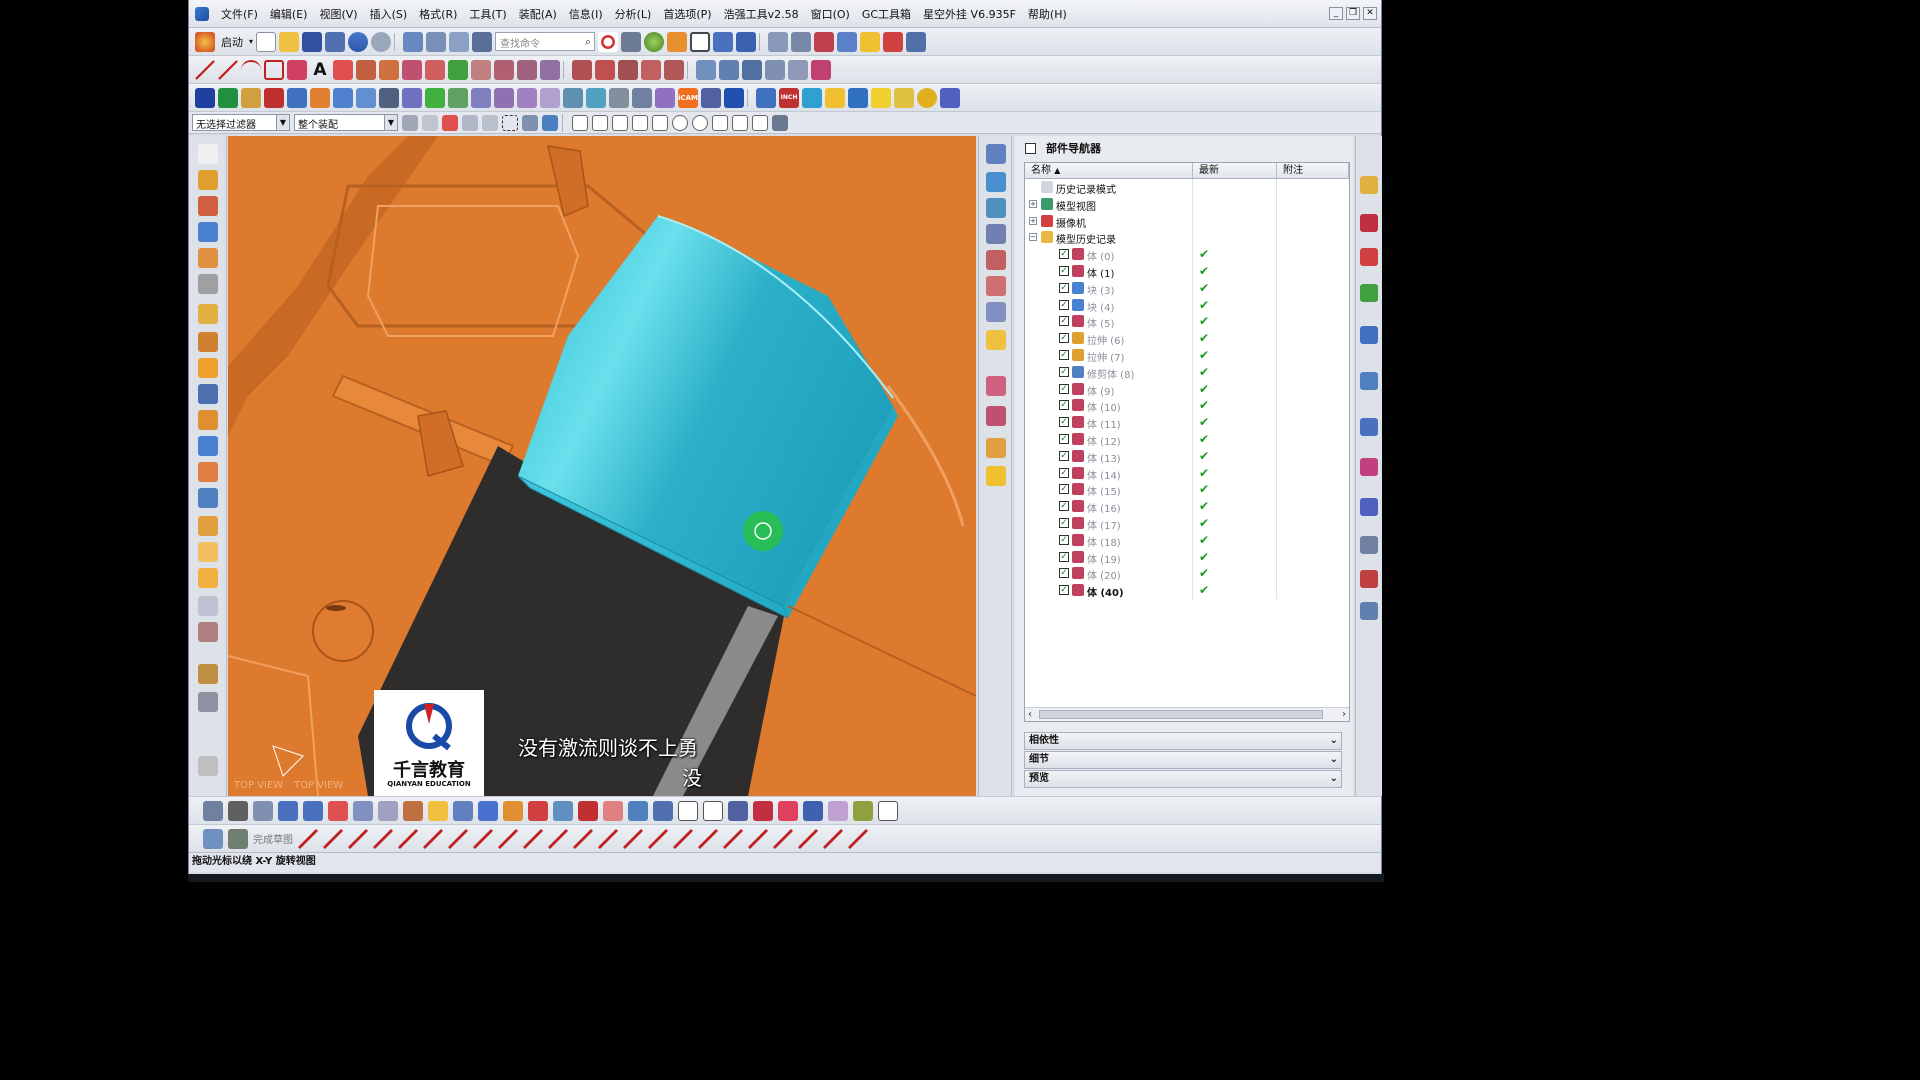 This screenshot has width=1920, height=1080. I want to click on pattern-feature-icon, so click(412, 97).